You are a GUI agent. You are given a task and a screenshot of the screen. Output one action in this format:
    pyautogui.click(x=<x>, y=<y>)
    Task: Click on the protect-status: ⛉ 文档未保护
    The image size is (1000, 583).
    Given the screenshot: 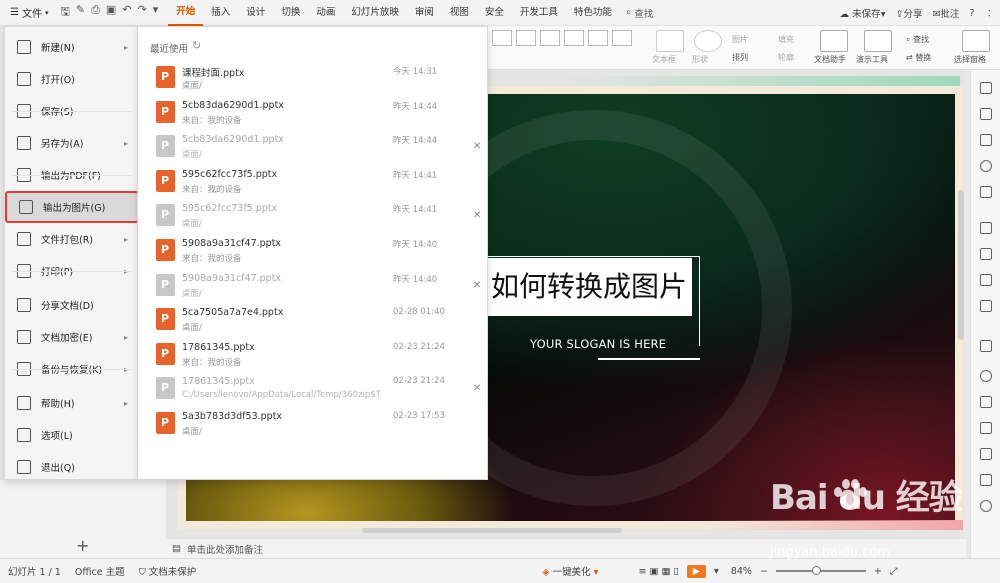 What is the action you would take?
    pyautogui.click(x=168, y=571)
    